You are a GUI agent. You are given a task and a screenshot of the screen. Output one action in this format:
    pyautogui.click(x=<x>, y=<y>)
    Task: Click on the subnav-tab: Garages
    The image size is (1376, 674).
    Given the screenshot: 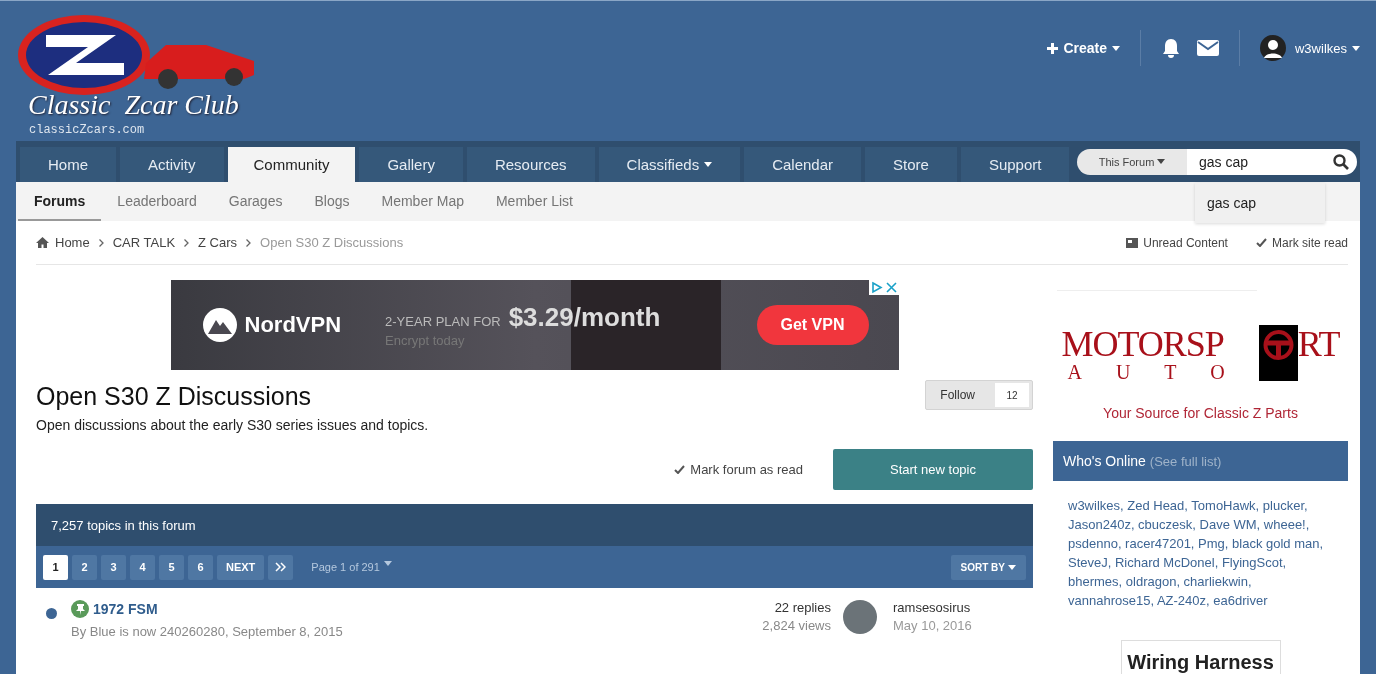 What is the action you would take?
    pyautogui.click(x=255, y=201)
    